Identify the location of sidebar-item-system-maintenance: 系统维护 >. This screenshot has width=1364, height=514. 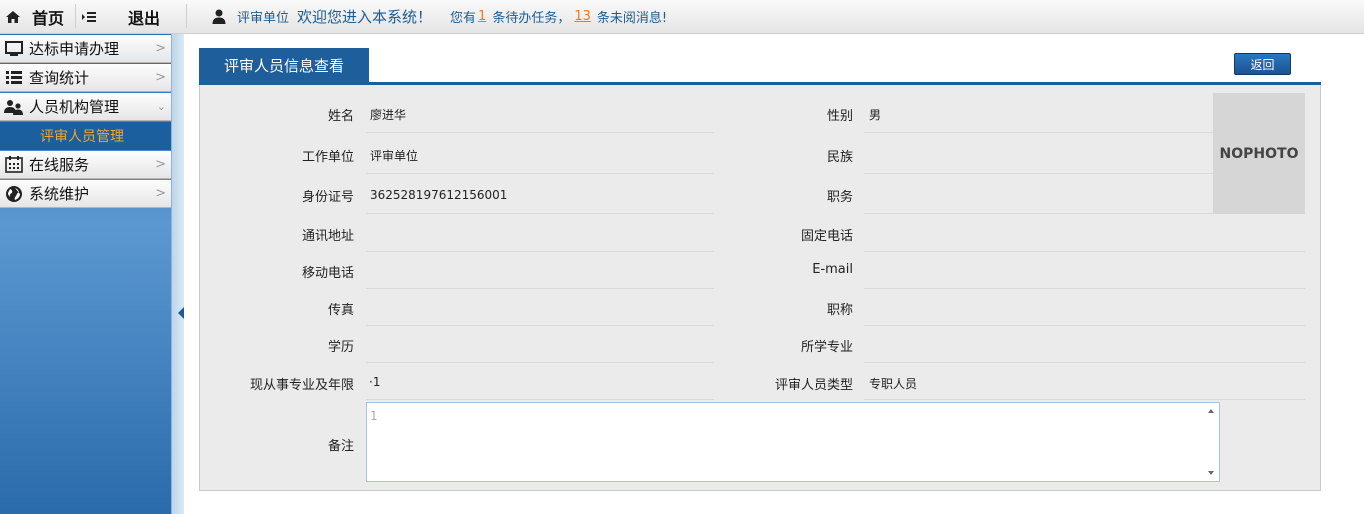
(85, 194).